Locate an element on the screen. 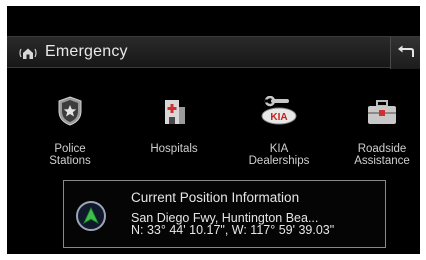  position-title: Current Position Information is located at coordinates (215, 197).